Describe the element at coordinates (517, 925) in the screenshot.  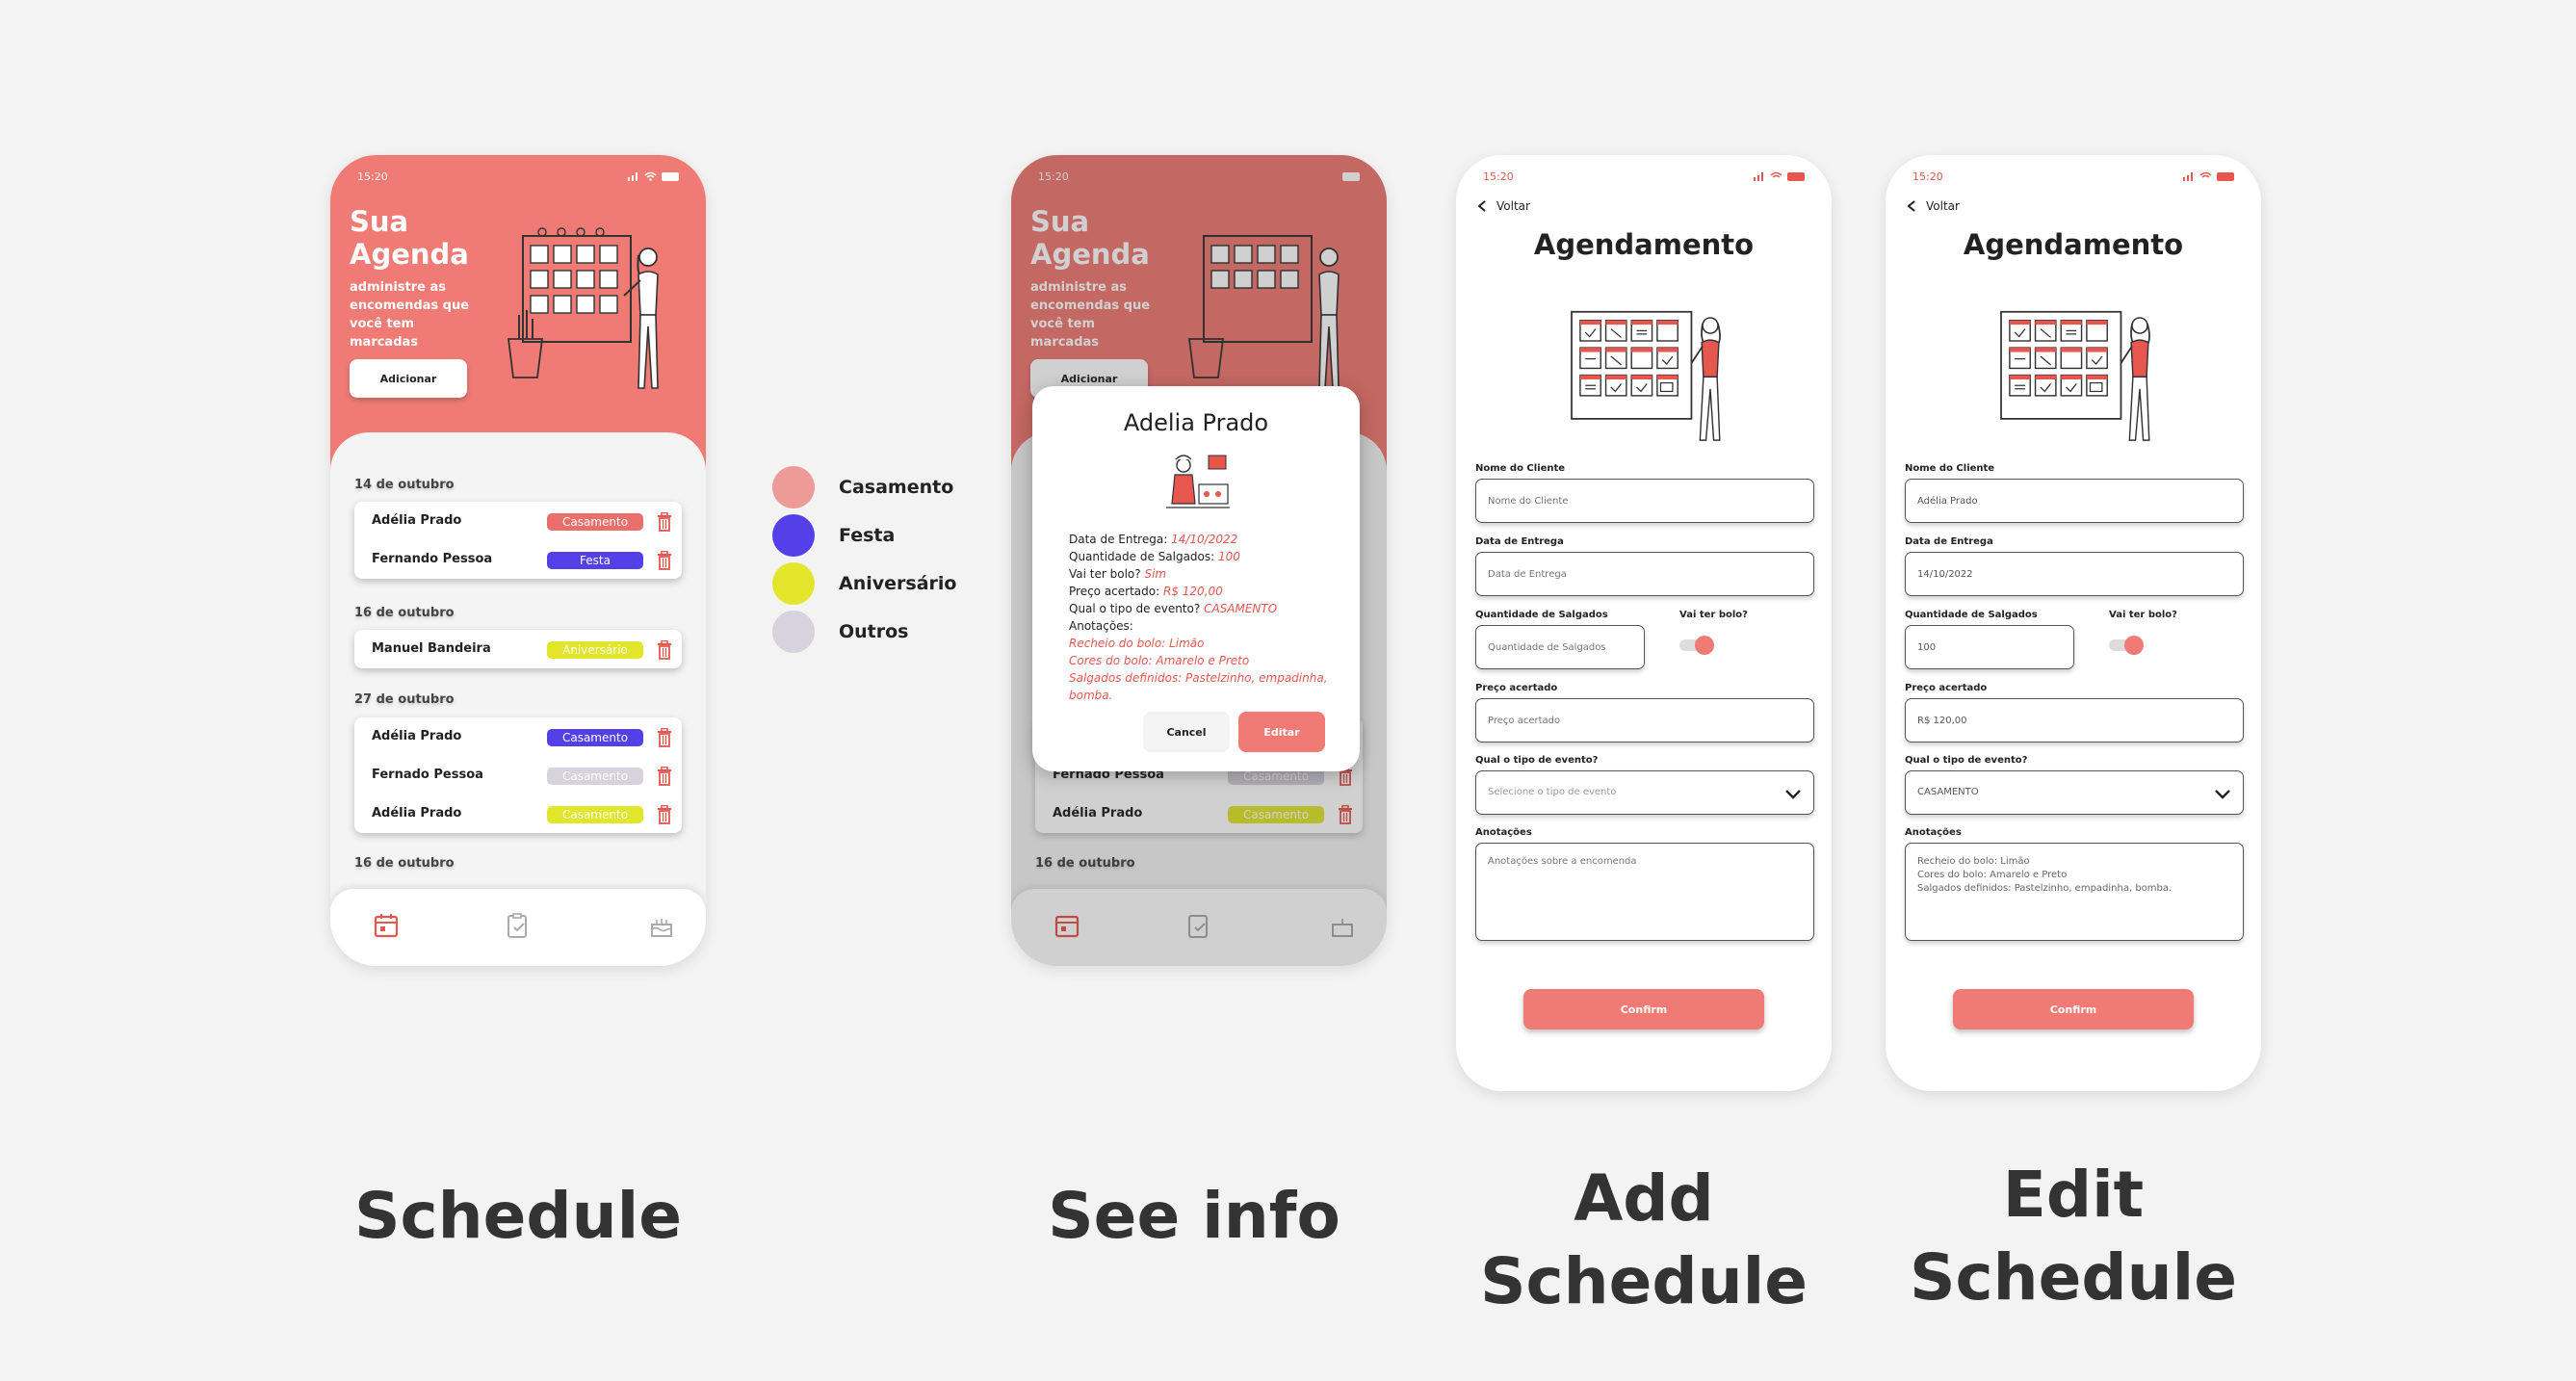
I see `clipboard-check-icon` at that location.